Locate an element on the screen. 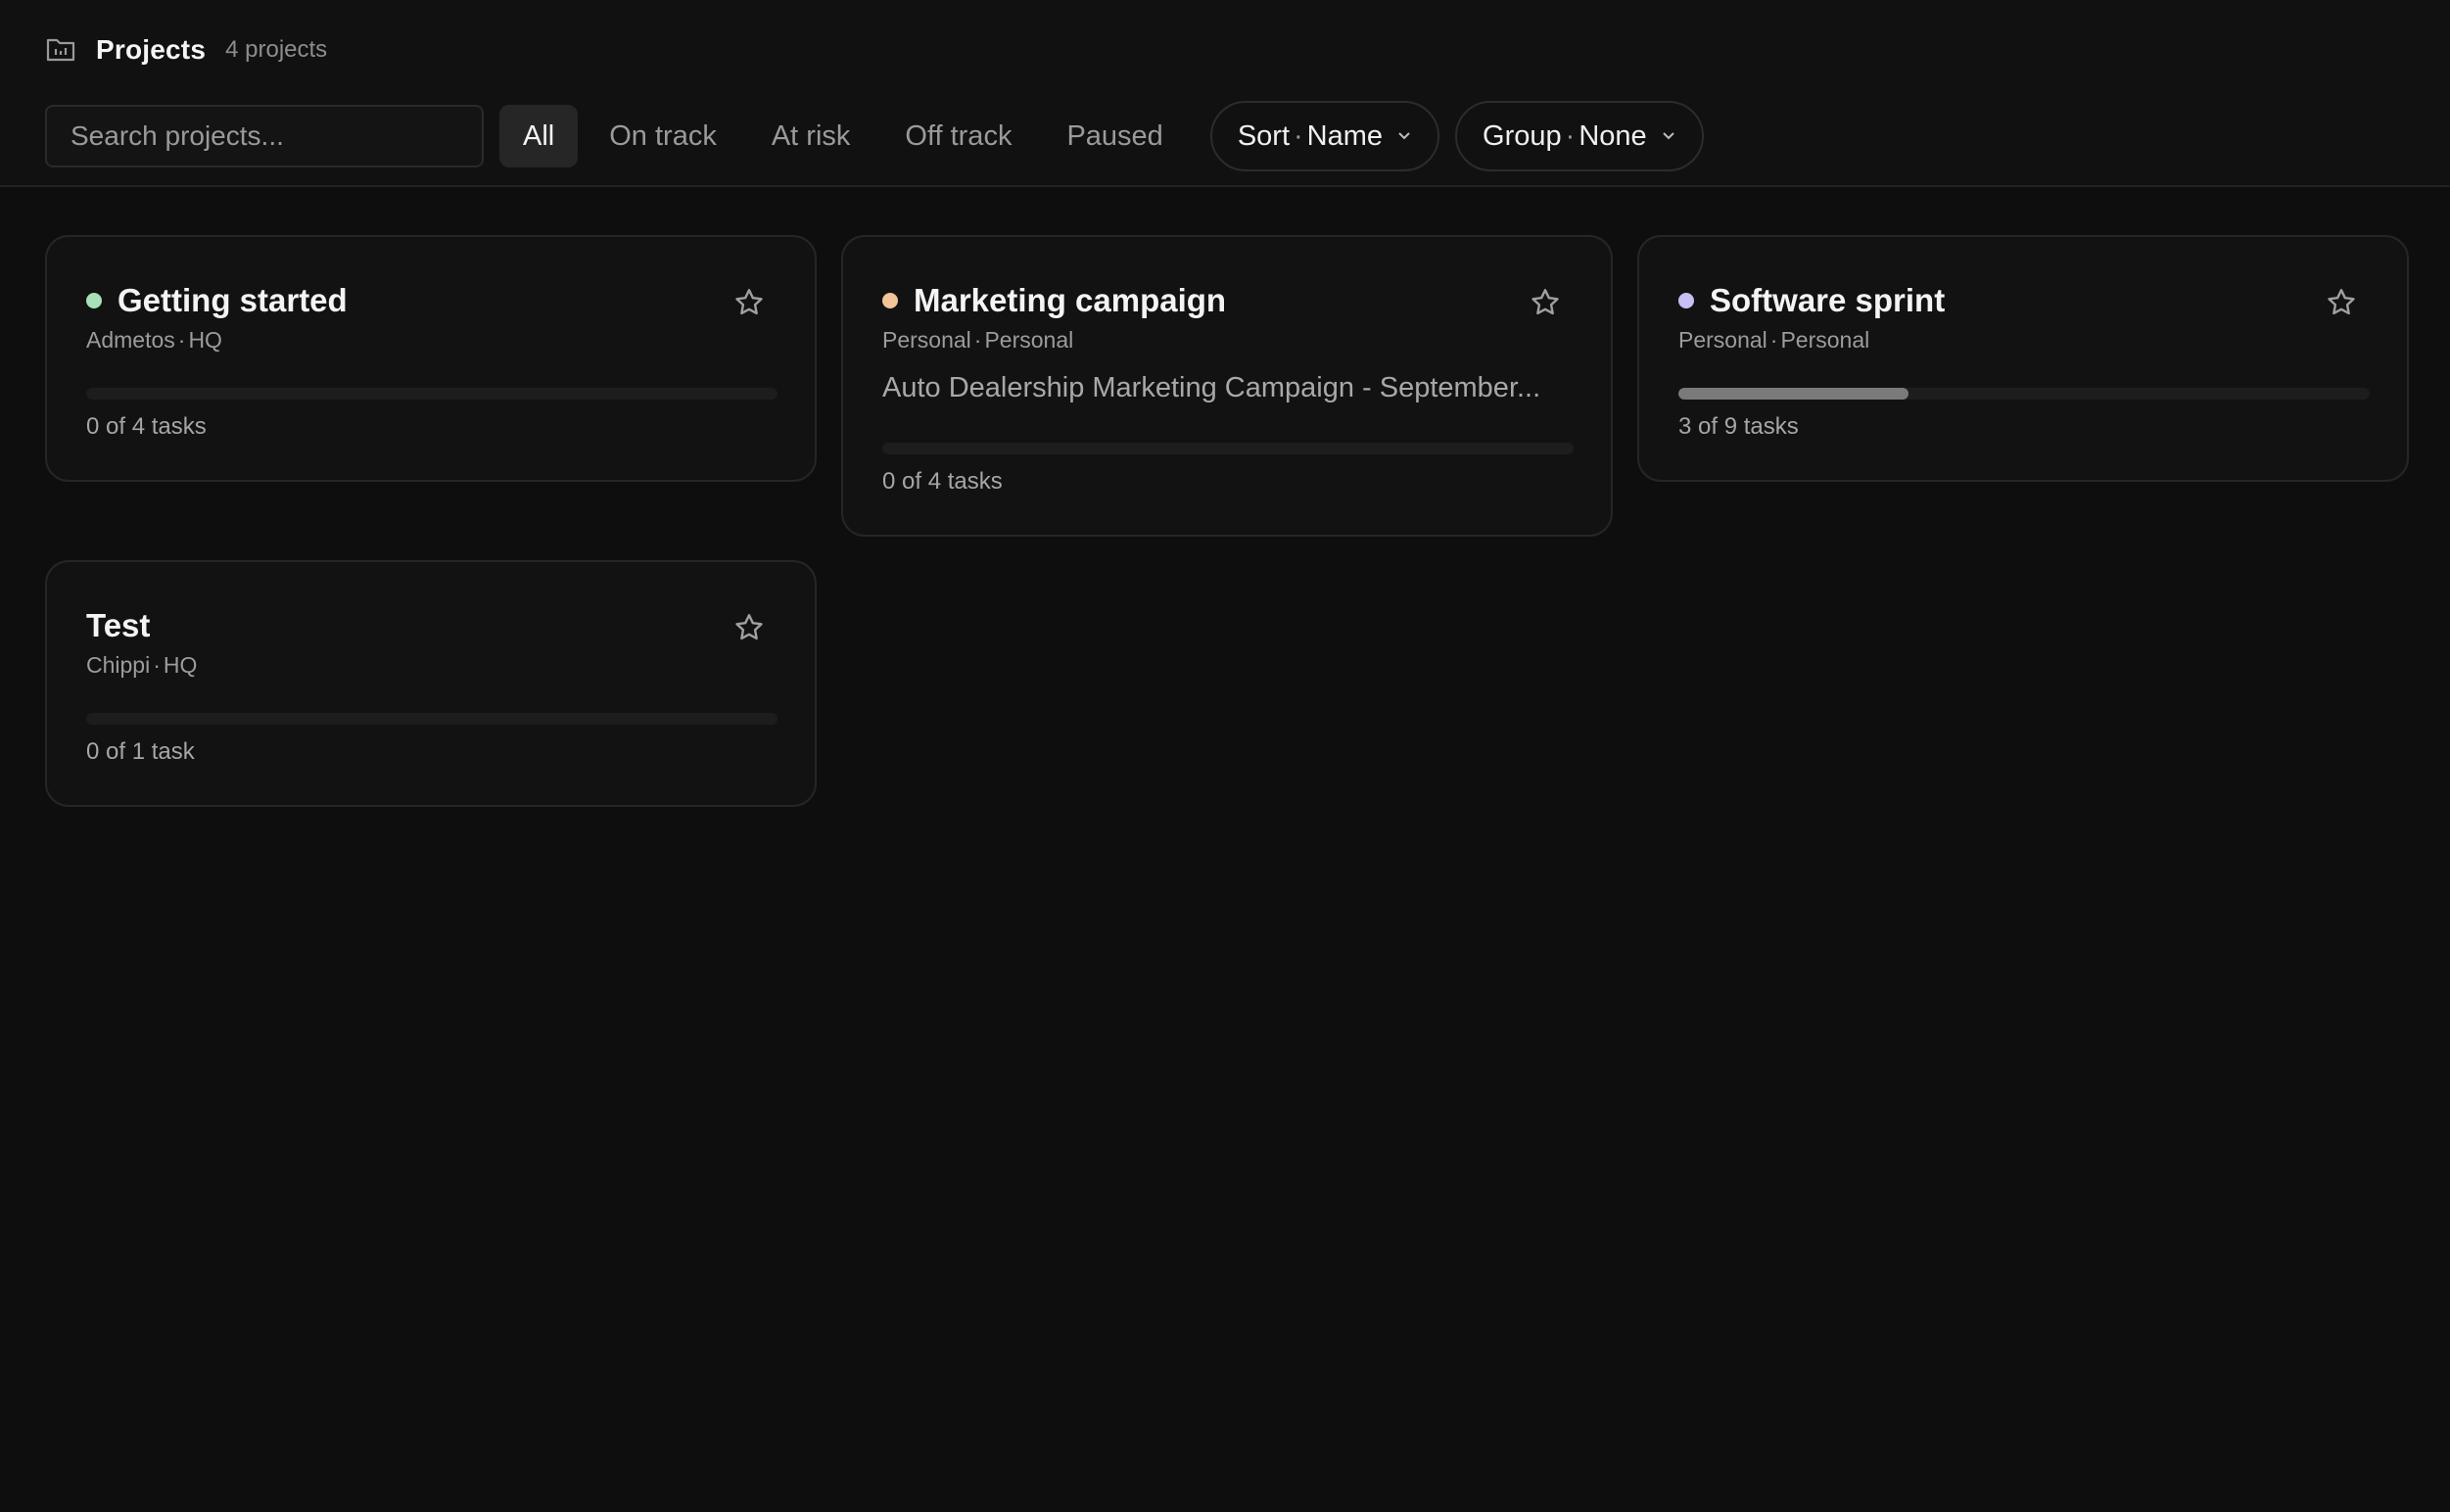 This screenshot has width=2450, height=1512. project-meta: Admetos · HQ is located at coordinates (154, 340).